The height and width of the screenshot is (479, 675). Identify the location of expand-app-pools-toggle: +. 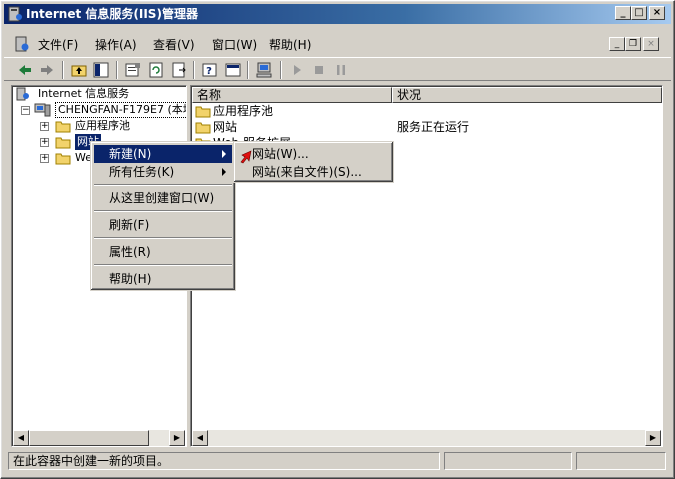
(44, 126).